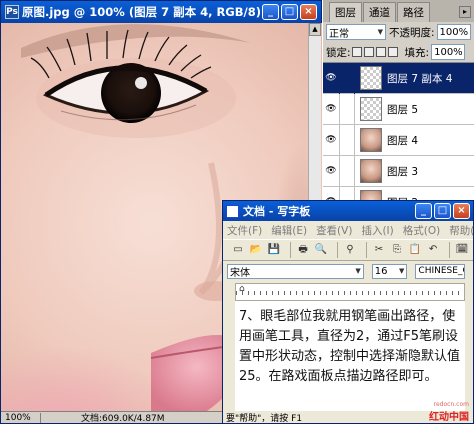 Image resolution: width=474 pixels, height=424 pixels. What do you see at coordinates (462, 250) in the screenshot?
I see `insert-datetime-icon: 🗓` at bounding box center [462, 250].